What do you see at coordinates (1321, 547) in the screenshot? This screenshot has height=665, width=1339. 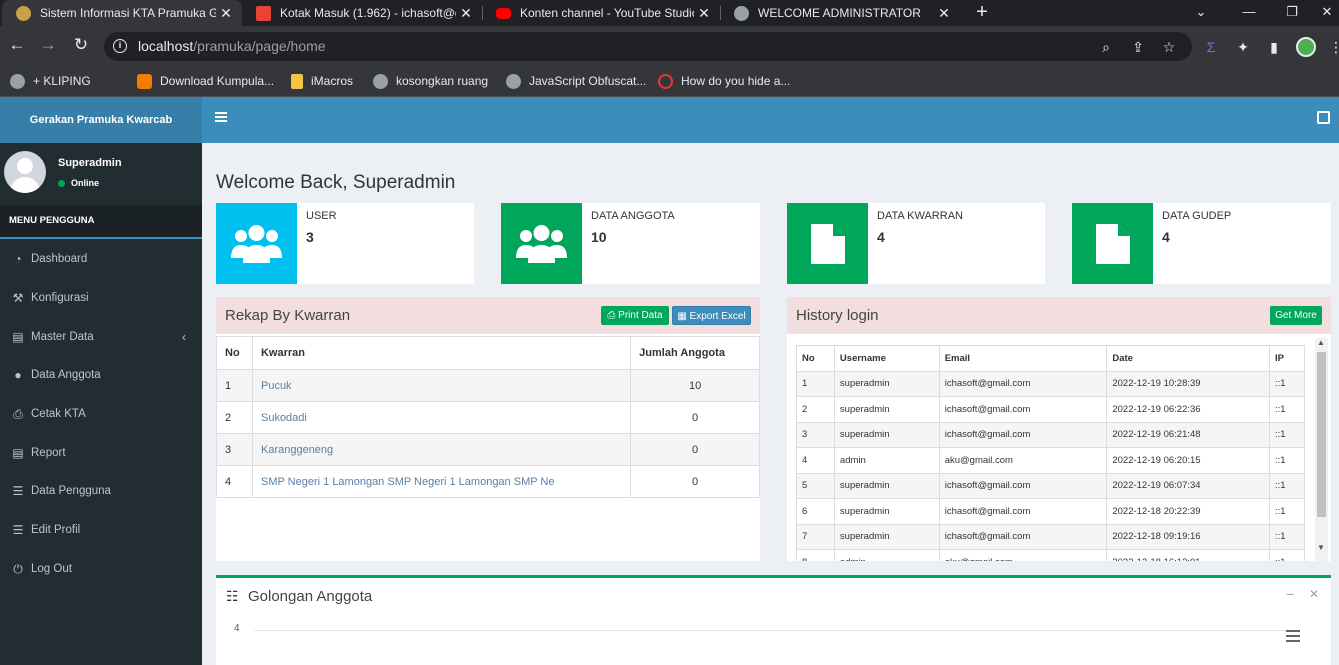 I see `scroll-down-arrow-icon: ▼` at bounding box center [1321, 547].